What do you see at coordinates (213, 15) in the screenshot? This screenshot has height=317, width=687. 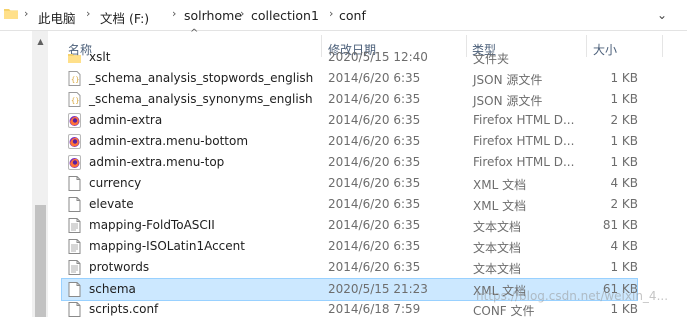 I see `breadcrumb-solrhome: solrhome` at bounding box center [213, 15].